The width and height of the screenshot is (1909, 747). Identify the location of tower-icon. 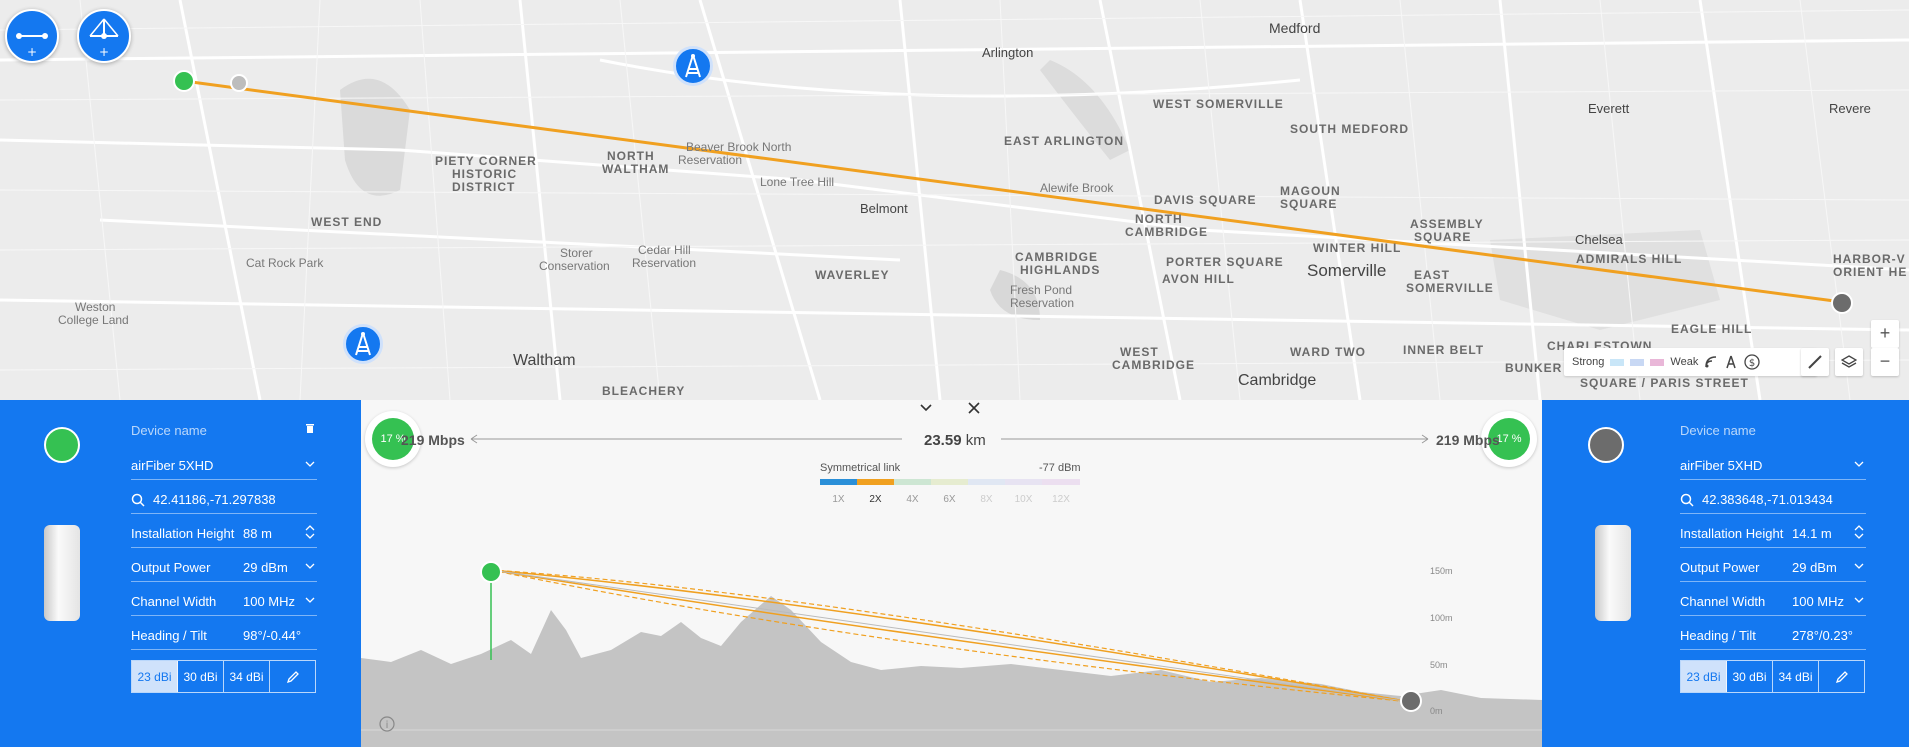
(693, 66).